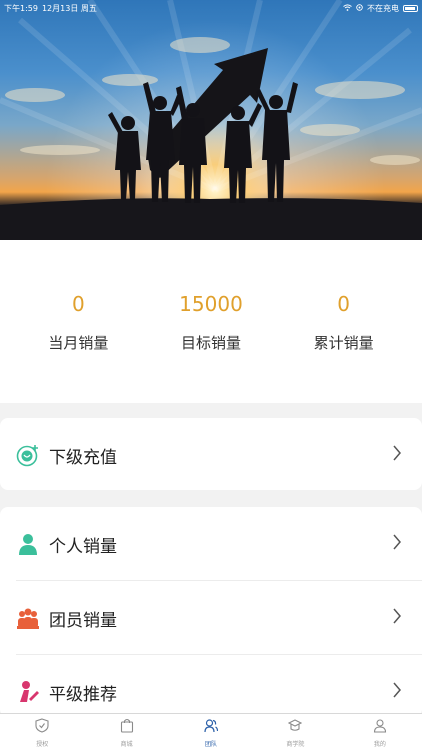 This screenshot has width=422, height=750. What do you see at coordinates (211, 8) in the screenshot?
I see `status-bar: 下午1:59 12月13日 周五 不在充电` at bounding box center [211, 8].